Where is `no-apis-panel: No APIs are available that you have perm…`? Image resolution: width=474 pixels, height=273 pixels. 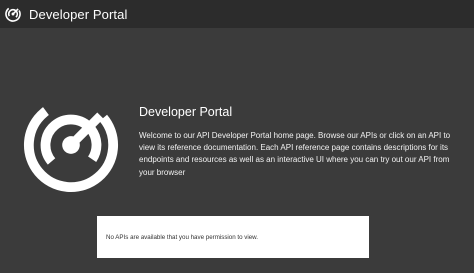
no-apis-panel: No APIs are available that you have perm… is located at coordinates (233, 237).